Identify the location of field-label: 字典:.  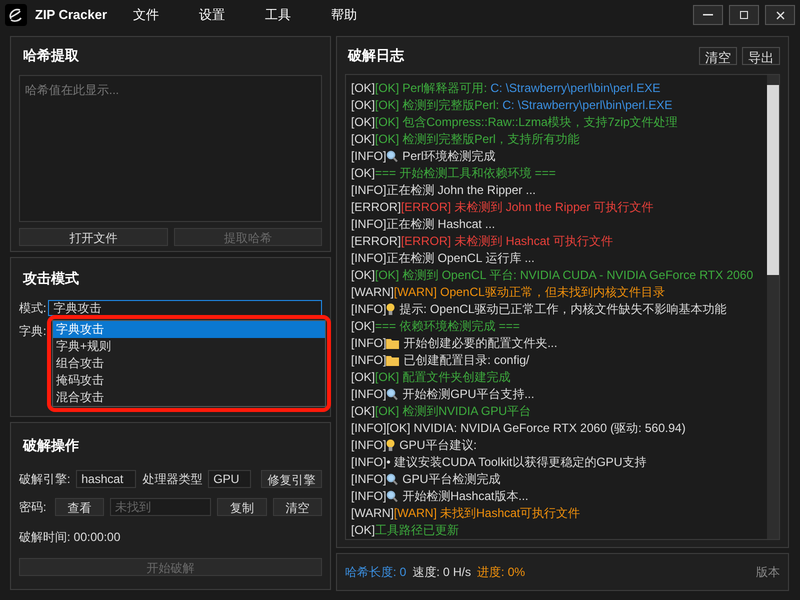
(32, 331).